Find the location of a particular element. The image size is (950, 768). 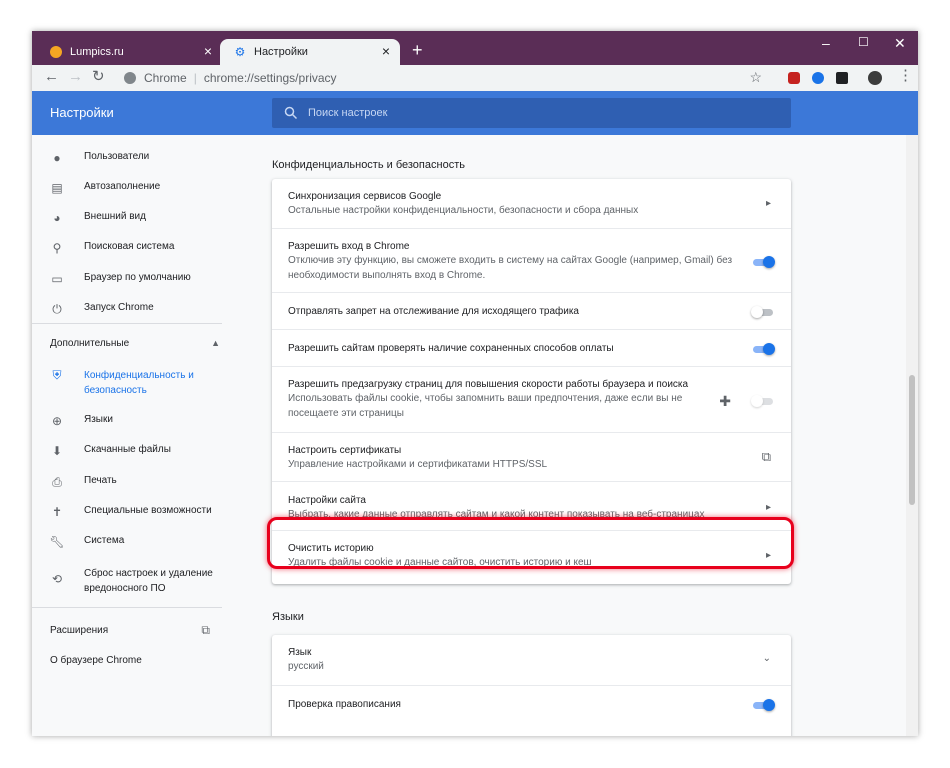

menu-kebab-icon: ⋮ is located at coordinates (905, 76).